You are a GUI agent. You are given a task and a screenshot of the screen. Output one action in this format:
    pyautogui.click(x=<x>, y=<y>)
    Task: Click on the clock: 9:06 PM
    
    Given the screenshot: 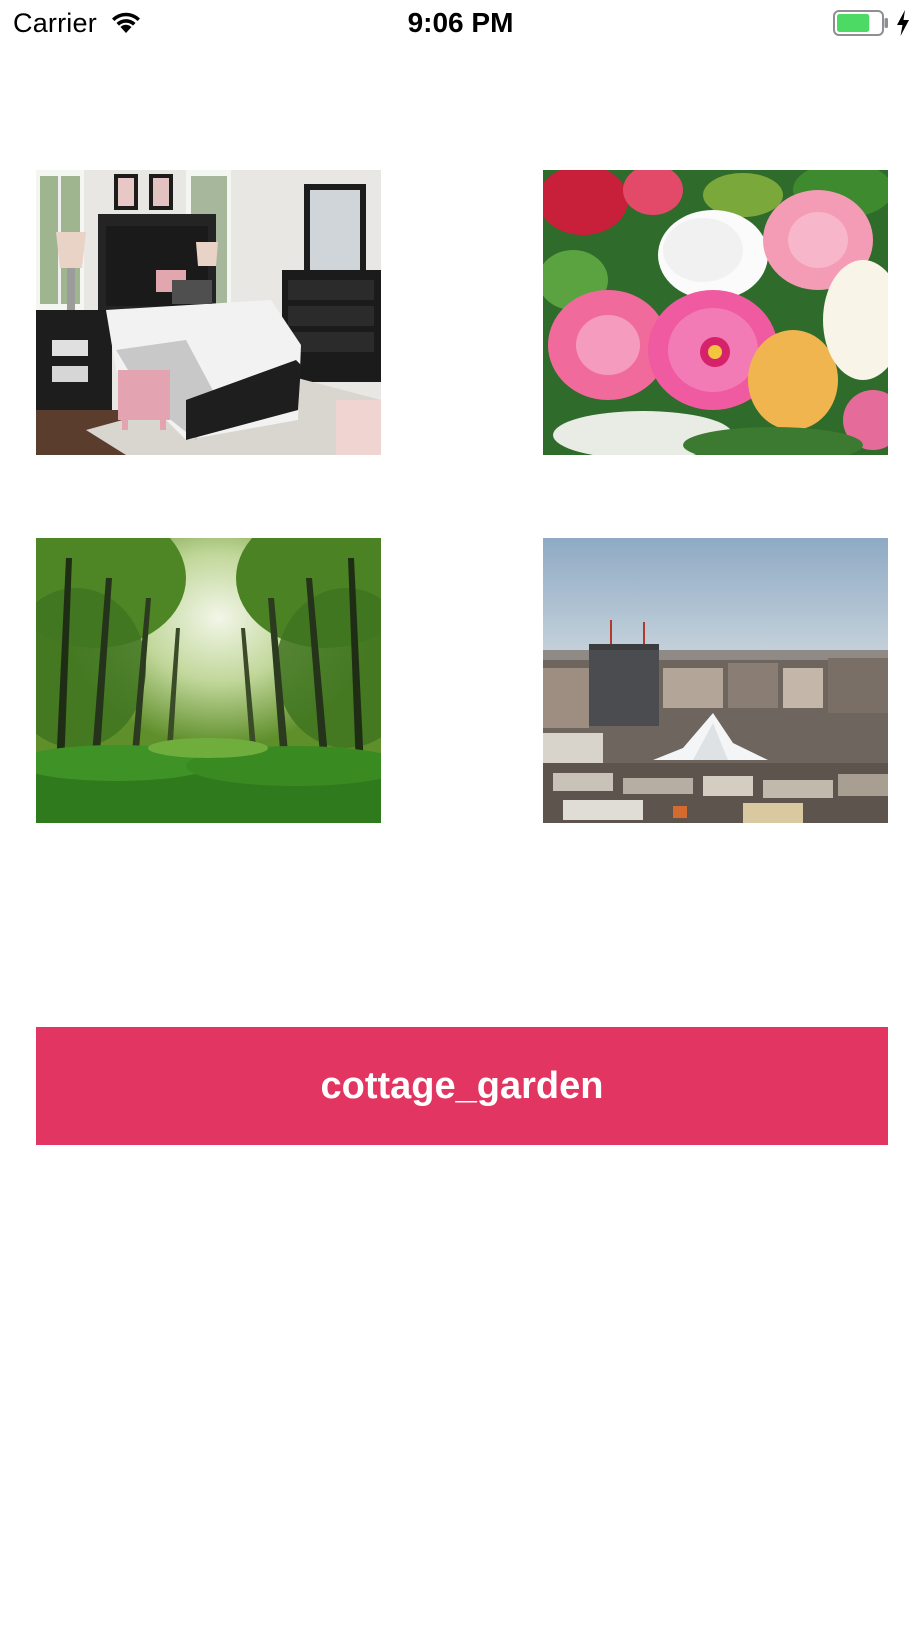 What is the action you would take?
    pyautogui.click(x=460, y=22)
    